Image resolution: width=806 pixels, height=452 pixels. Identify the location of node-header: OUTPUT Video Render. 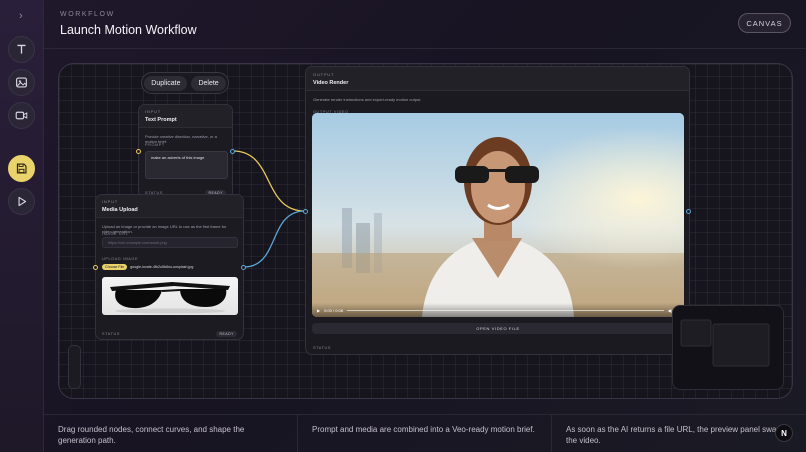
(497, 79).